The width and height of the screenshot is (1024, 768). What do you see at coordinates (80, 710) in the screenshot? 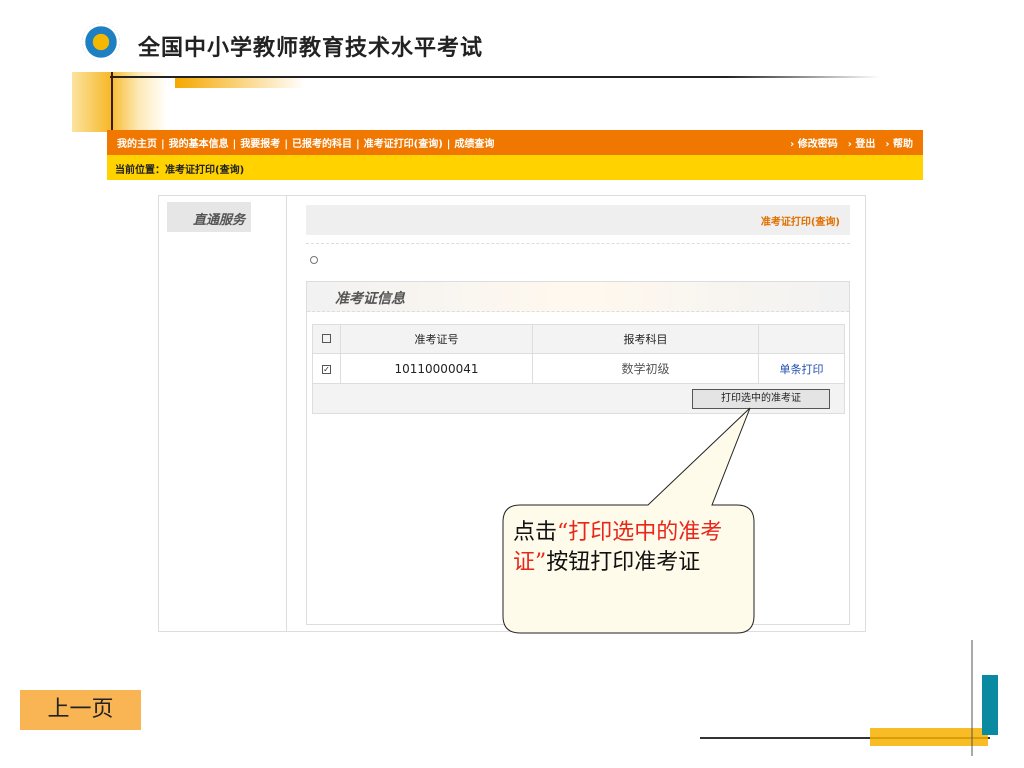
I see `prev-page-button: 上一页` at bounding box center [80, 710].